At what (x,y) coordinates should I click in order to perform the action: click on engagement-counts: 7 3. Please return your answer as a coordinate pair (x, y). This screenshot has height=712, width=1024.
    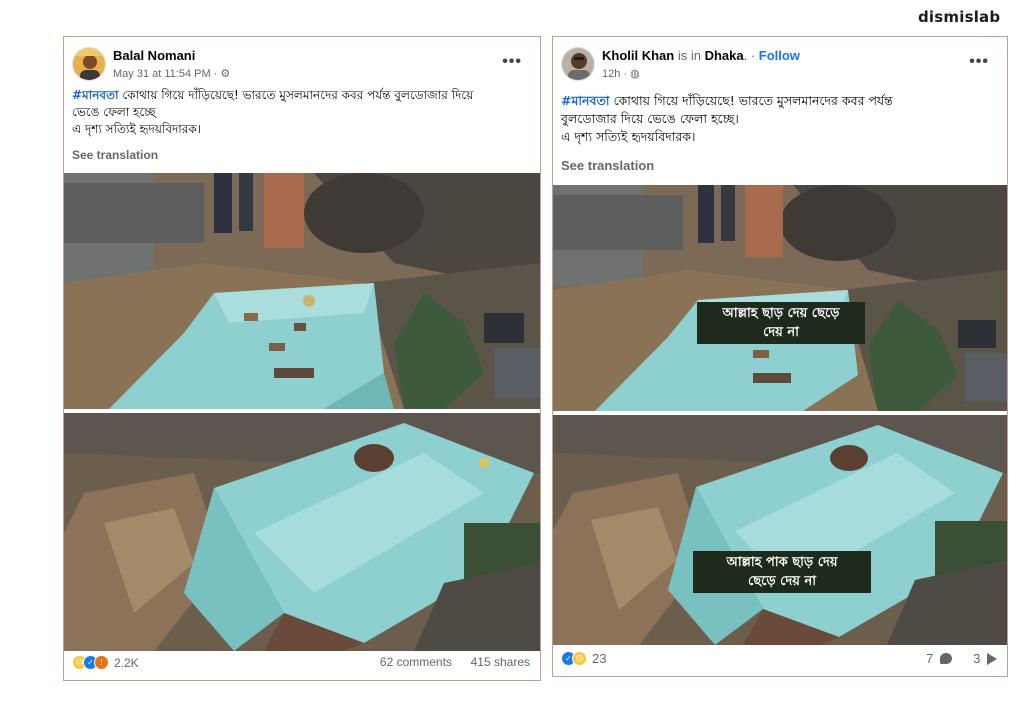
    Looking at the image, I should click on (961, 658).